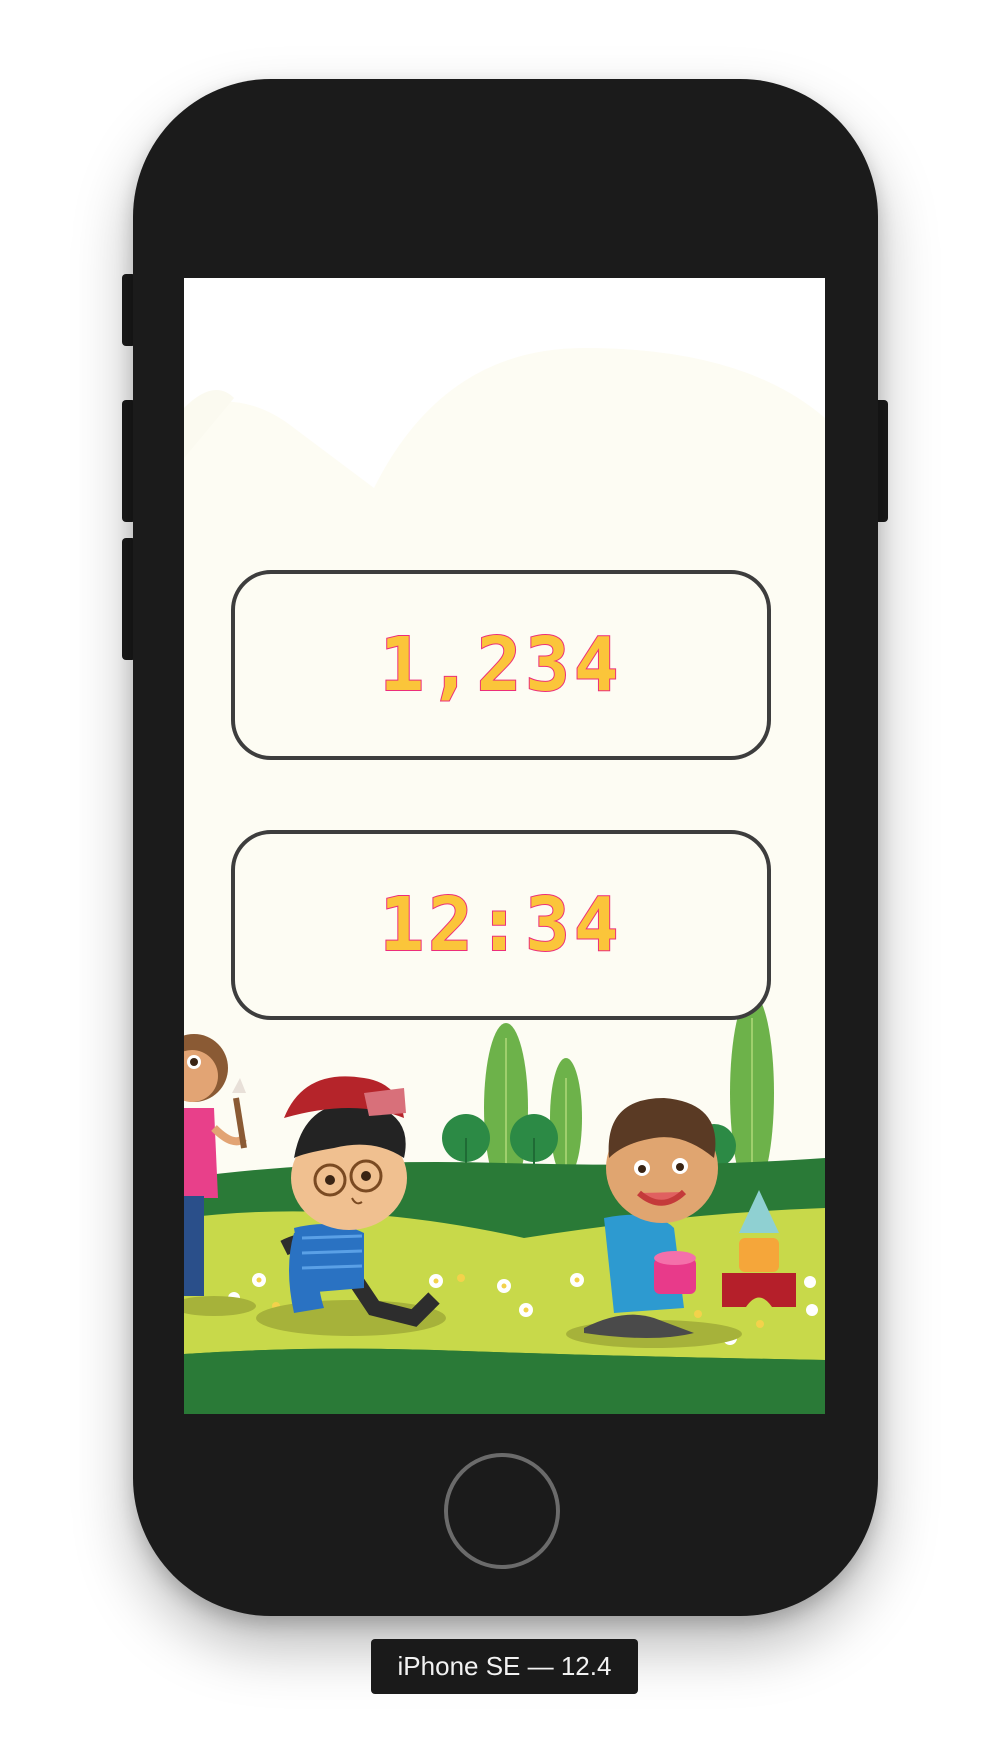 The height and width of the screenshot is (1764, 1008). I want to click on timer-box: 12:34, so click(501, 925).